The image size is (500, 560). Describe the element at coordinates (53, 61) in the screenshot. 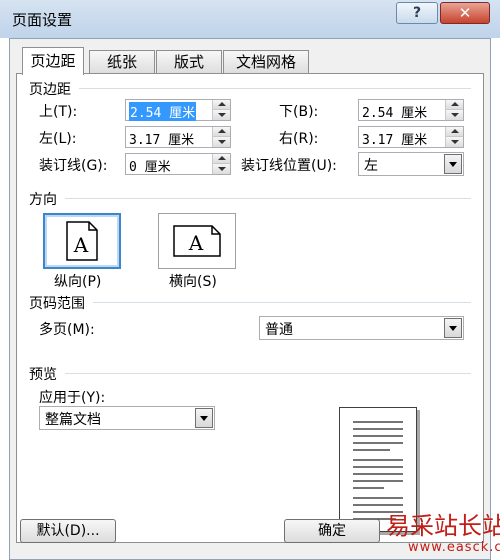

I see `tab-margins: 页边距` at that location.